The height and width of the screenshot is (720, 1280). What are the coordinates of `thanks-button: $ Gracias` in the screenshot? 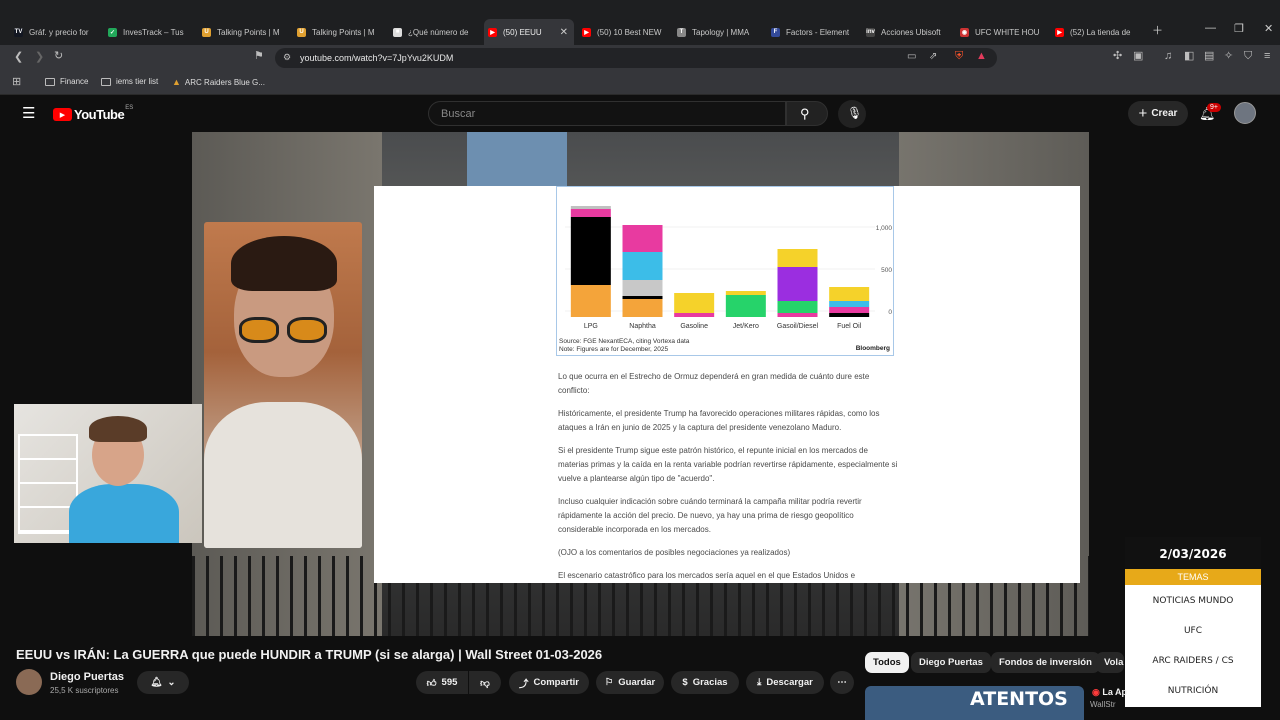 It's located at (705, 682).